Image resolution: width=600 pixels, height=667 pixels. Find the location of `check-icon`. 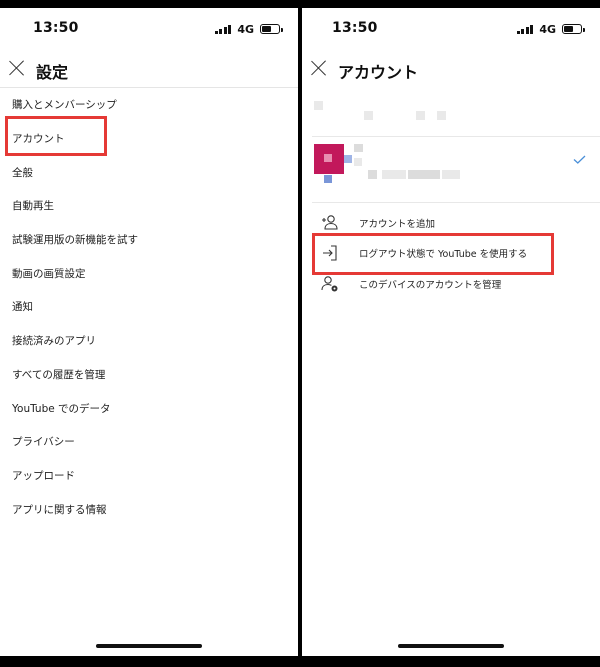

check-icon is located at coordinates (579, 159).